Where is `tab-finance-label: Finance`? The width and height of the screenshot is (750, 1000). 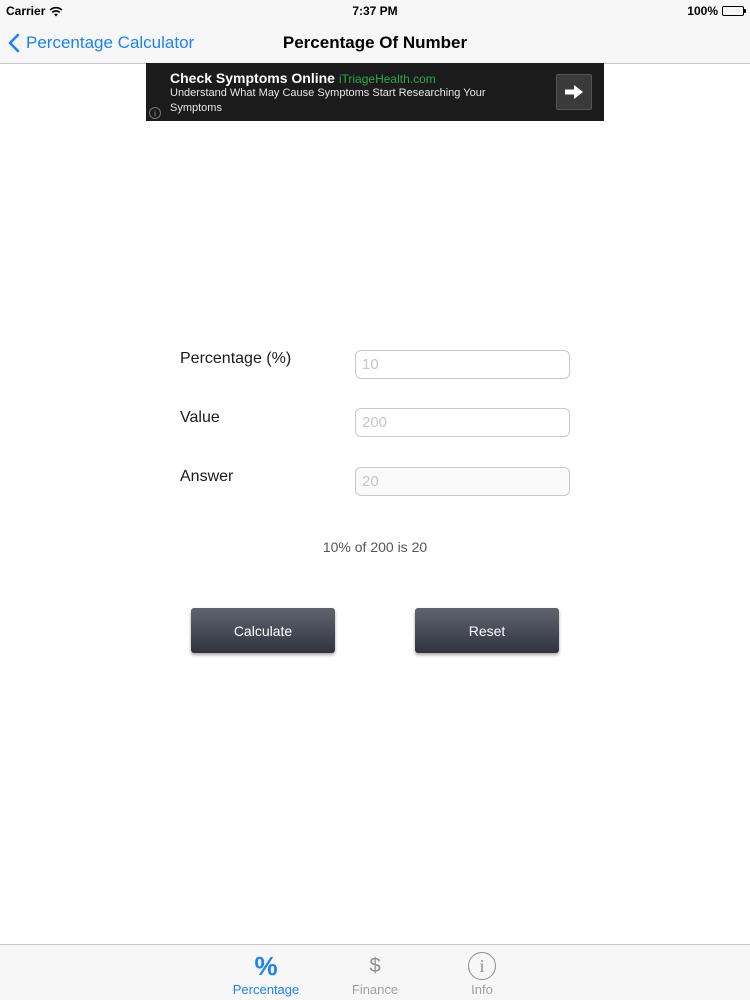 tab-finance-label: Finance is located at coordinates (375, 989).